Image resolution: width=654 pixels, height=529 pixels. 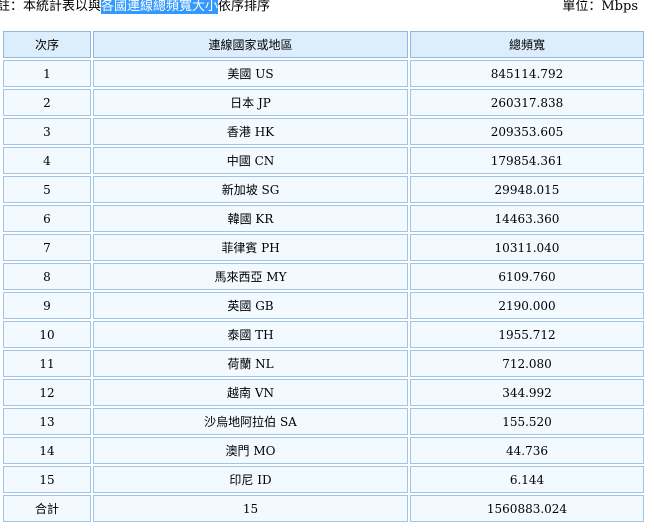 I want to click on table-row: 11 荷蘭 NL 712.080, so click(x=323, y=363).